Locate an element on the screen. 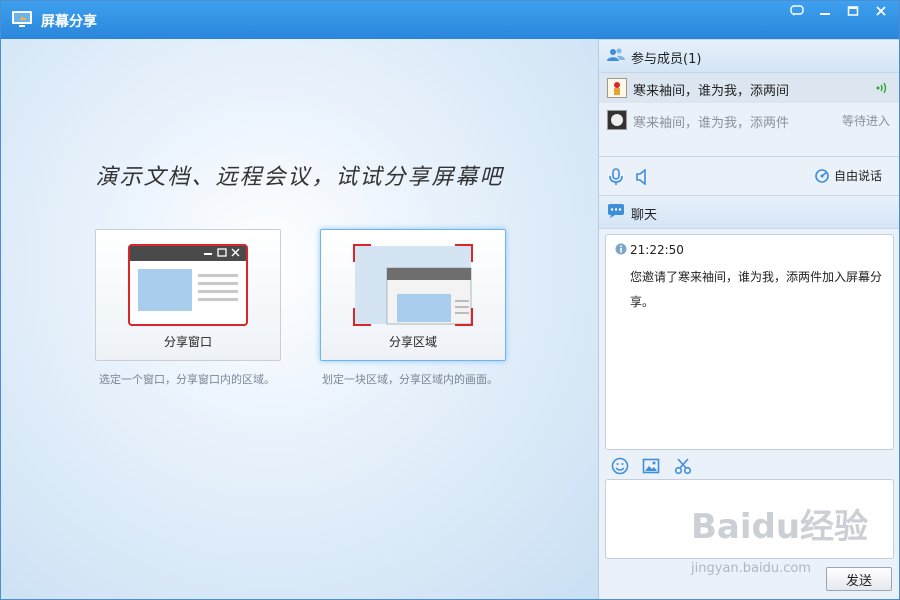 Image resolution: width=900 pixels, height=600 pixels. app-screen-icon is located at coordinates (22, 19).